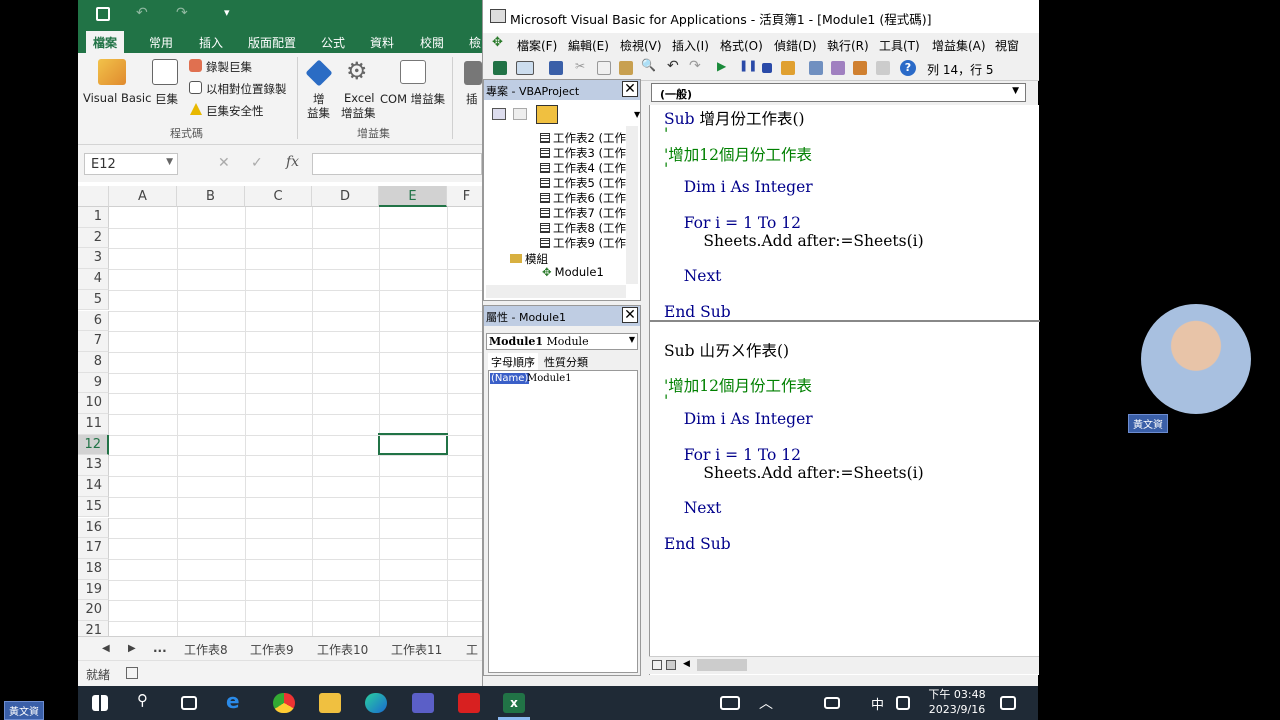 The width and height of the screenshot is (1280, 720). Describe the element at coordinates (903, 703) in the screenshot. I see `ime-mode-icon` at that location.